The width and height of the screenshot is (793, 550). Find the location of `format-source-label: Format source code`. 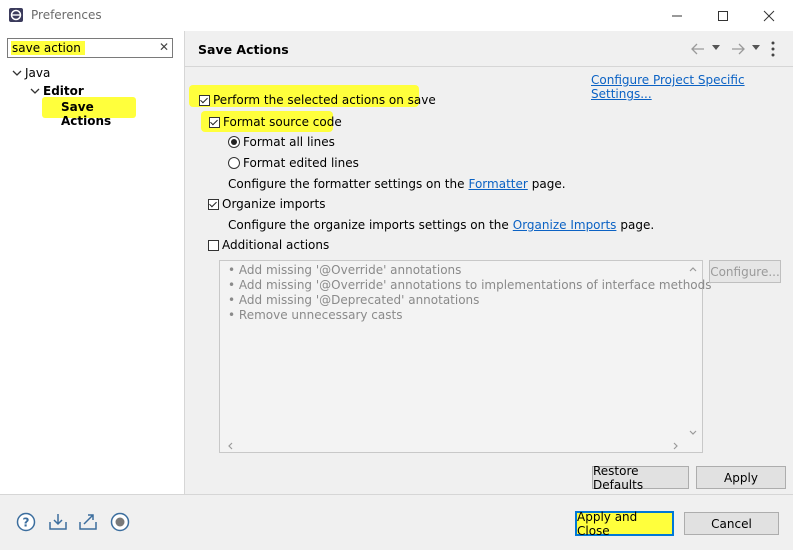

format-source-label: Format source code is located at coordinates (282, 122).